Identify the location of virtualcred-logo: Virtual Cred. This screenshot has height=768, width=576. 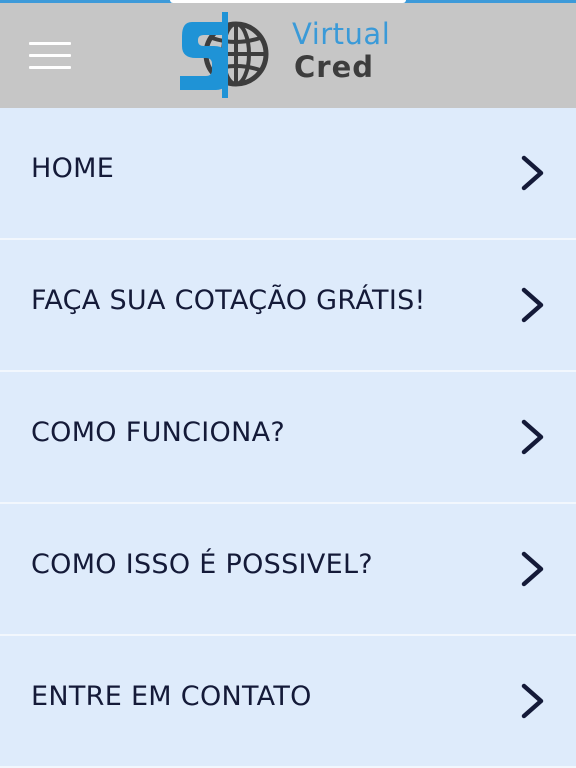
(298, 55).